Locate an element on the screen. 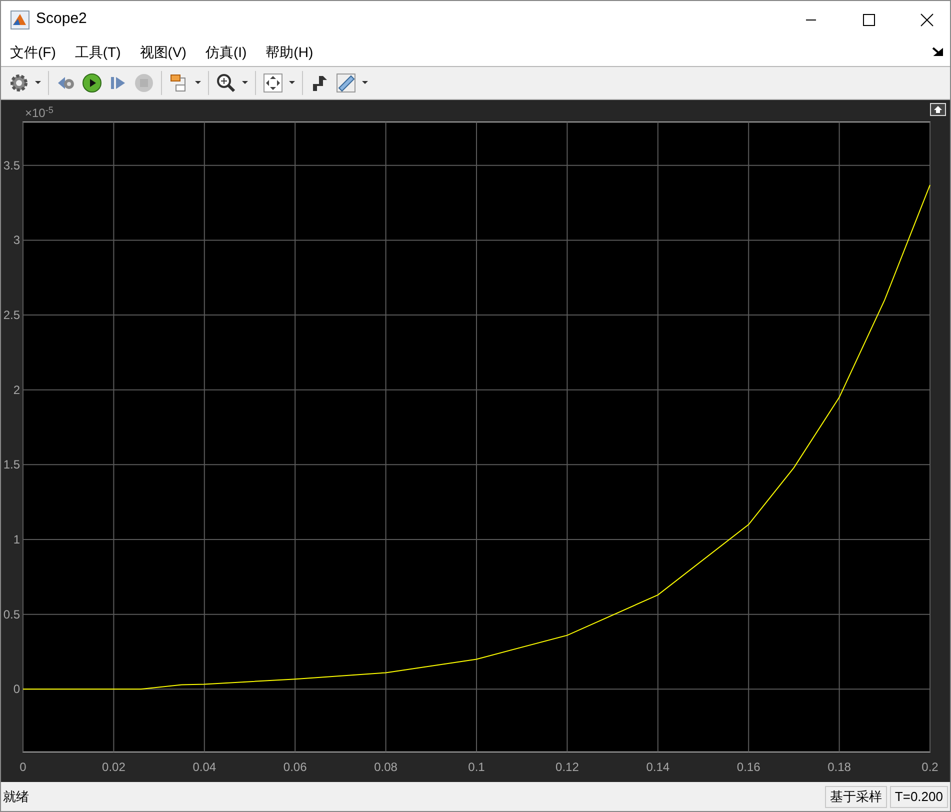 The height and width of the screenshot is (812, 951). close-icon is located at coordinates (927, 19).